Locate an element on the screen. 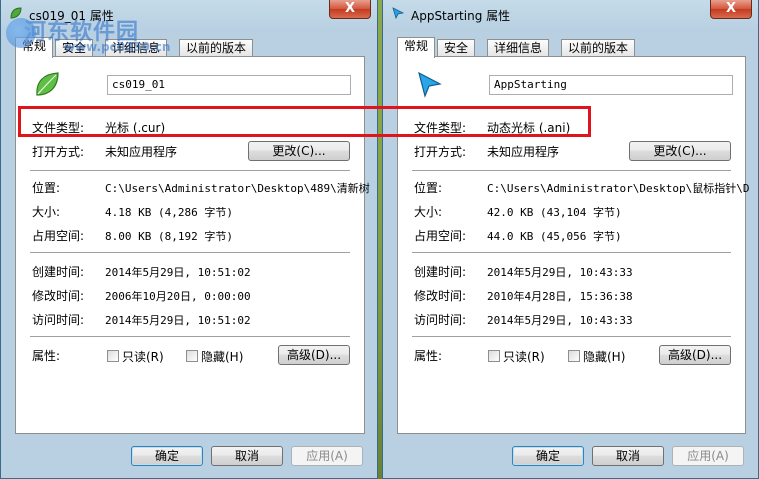  leaf-cursor-icon is located at coordinates (47, 84).